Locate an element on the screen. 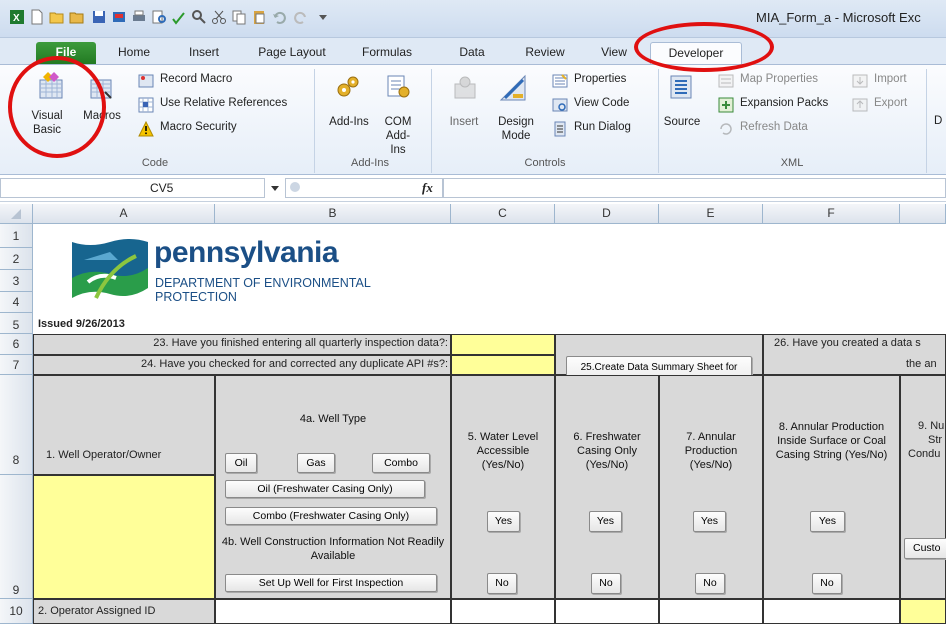 Image resolution: width=946 pixels, height=629 pixels. view-code-button: View Code is located at coordinates (601, 103).